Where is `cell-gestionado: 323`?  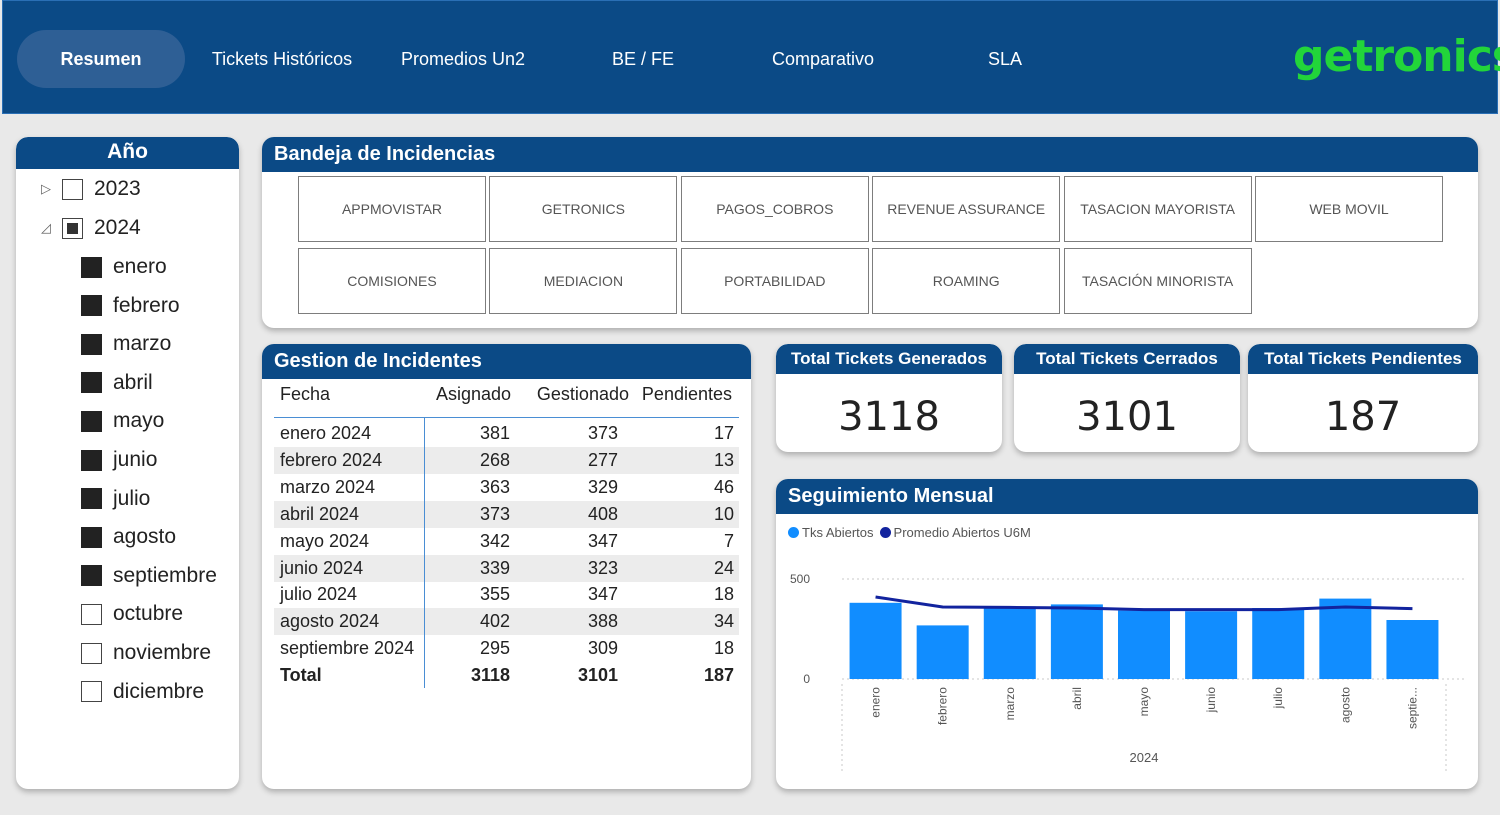
cell-gestionado: 323 is located at coordinates (602, 567).